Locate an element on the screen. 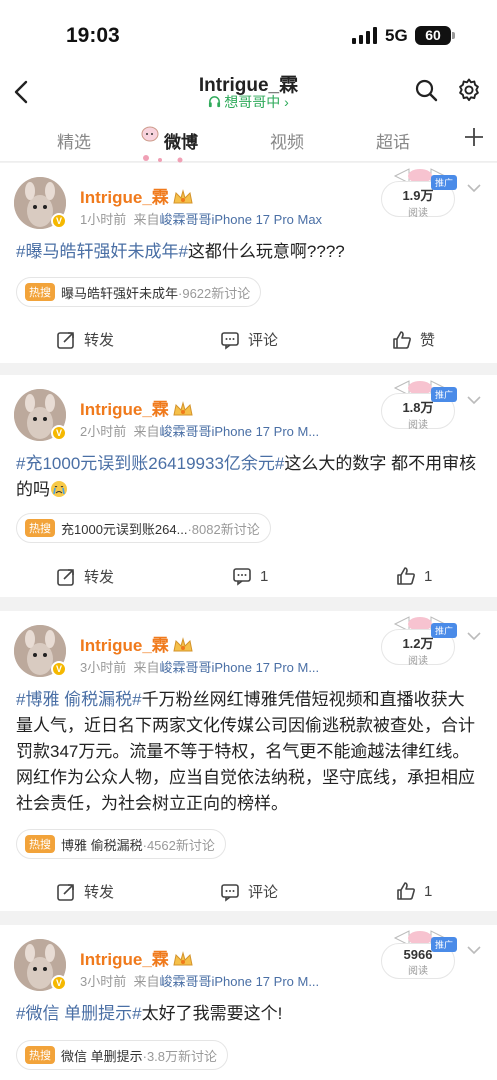 The image size is (497, 1080). read-count-card: 1.8万 阅读 推广 is located at coordinates (419, 405).